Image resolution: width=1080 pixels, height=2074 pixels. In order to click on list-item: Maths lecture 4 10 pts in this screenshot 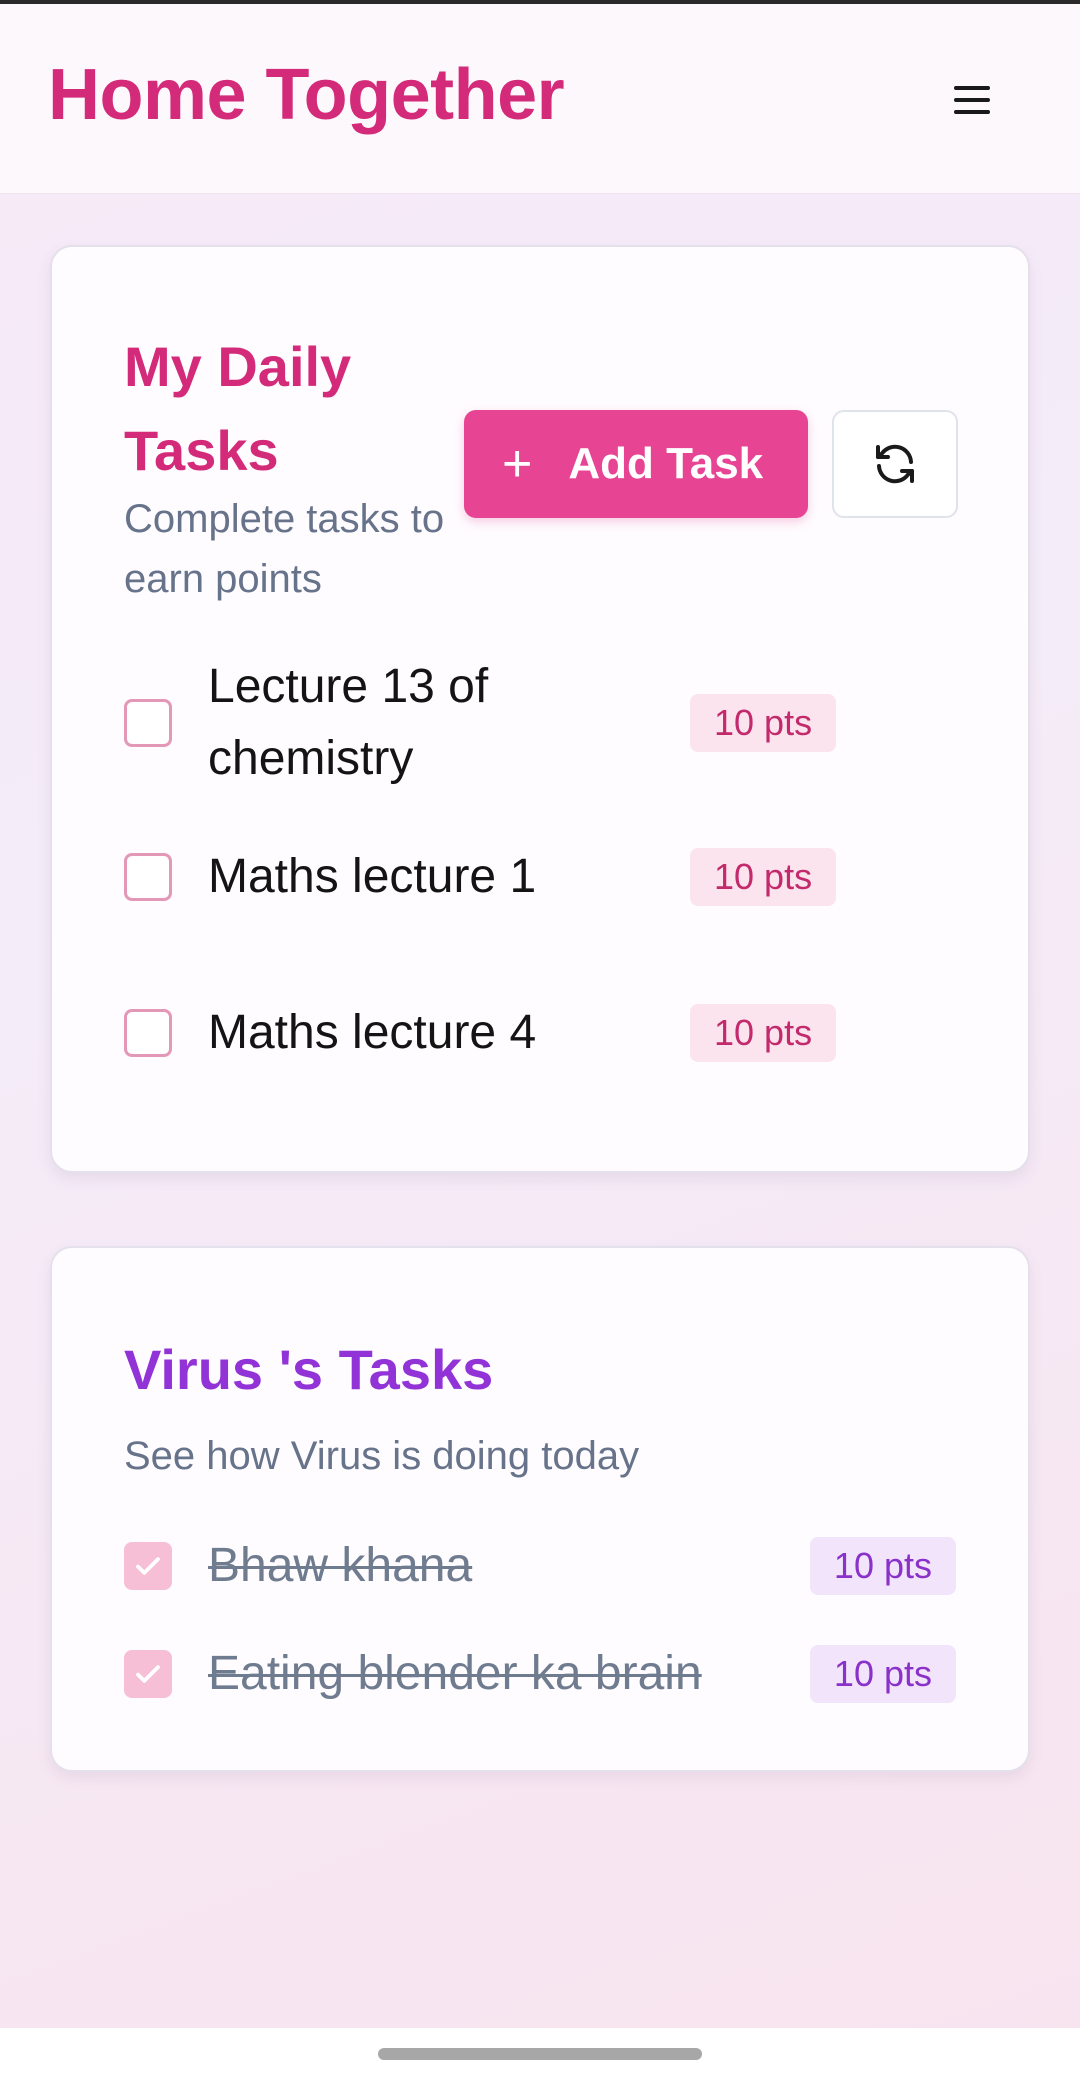, I will do `click(540, 1033)`.